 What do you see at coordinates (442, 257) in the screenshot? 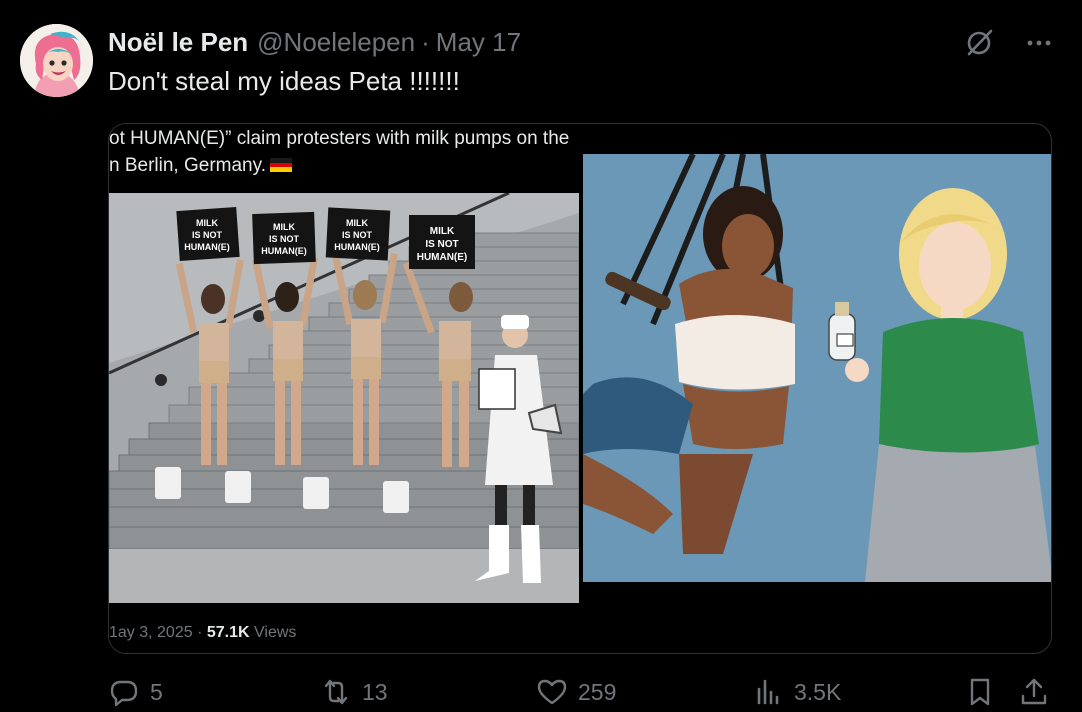
I see `sign-4-line-3: HUMAN(E)` at bounding box center [442, 257].